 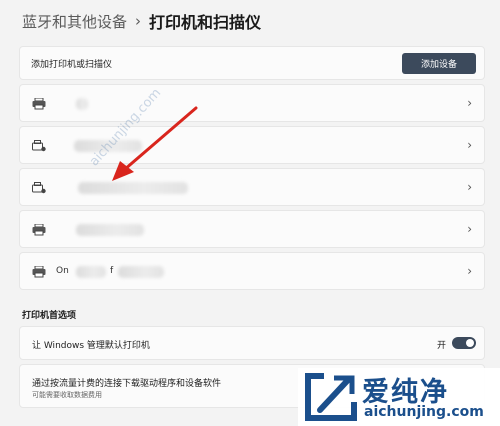 What do you see at coordinates (205, 22) in the screenshot?
I see `page-title: 打印机和扫描仪` at bounding box center [205, 22].